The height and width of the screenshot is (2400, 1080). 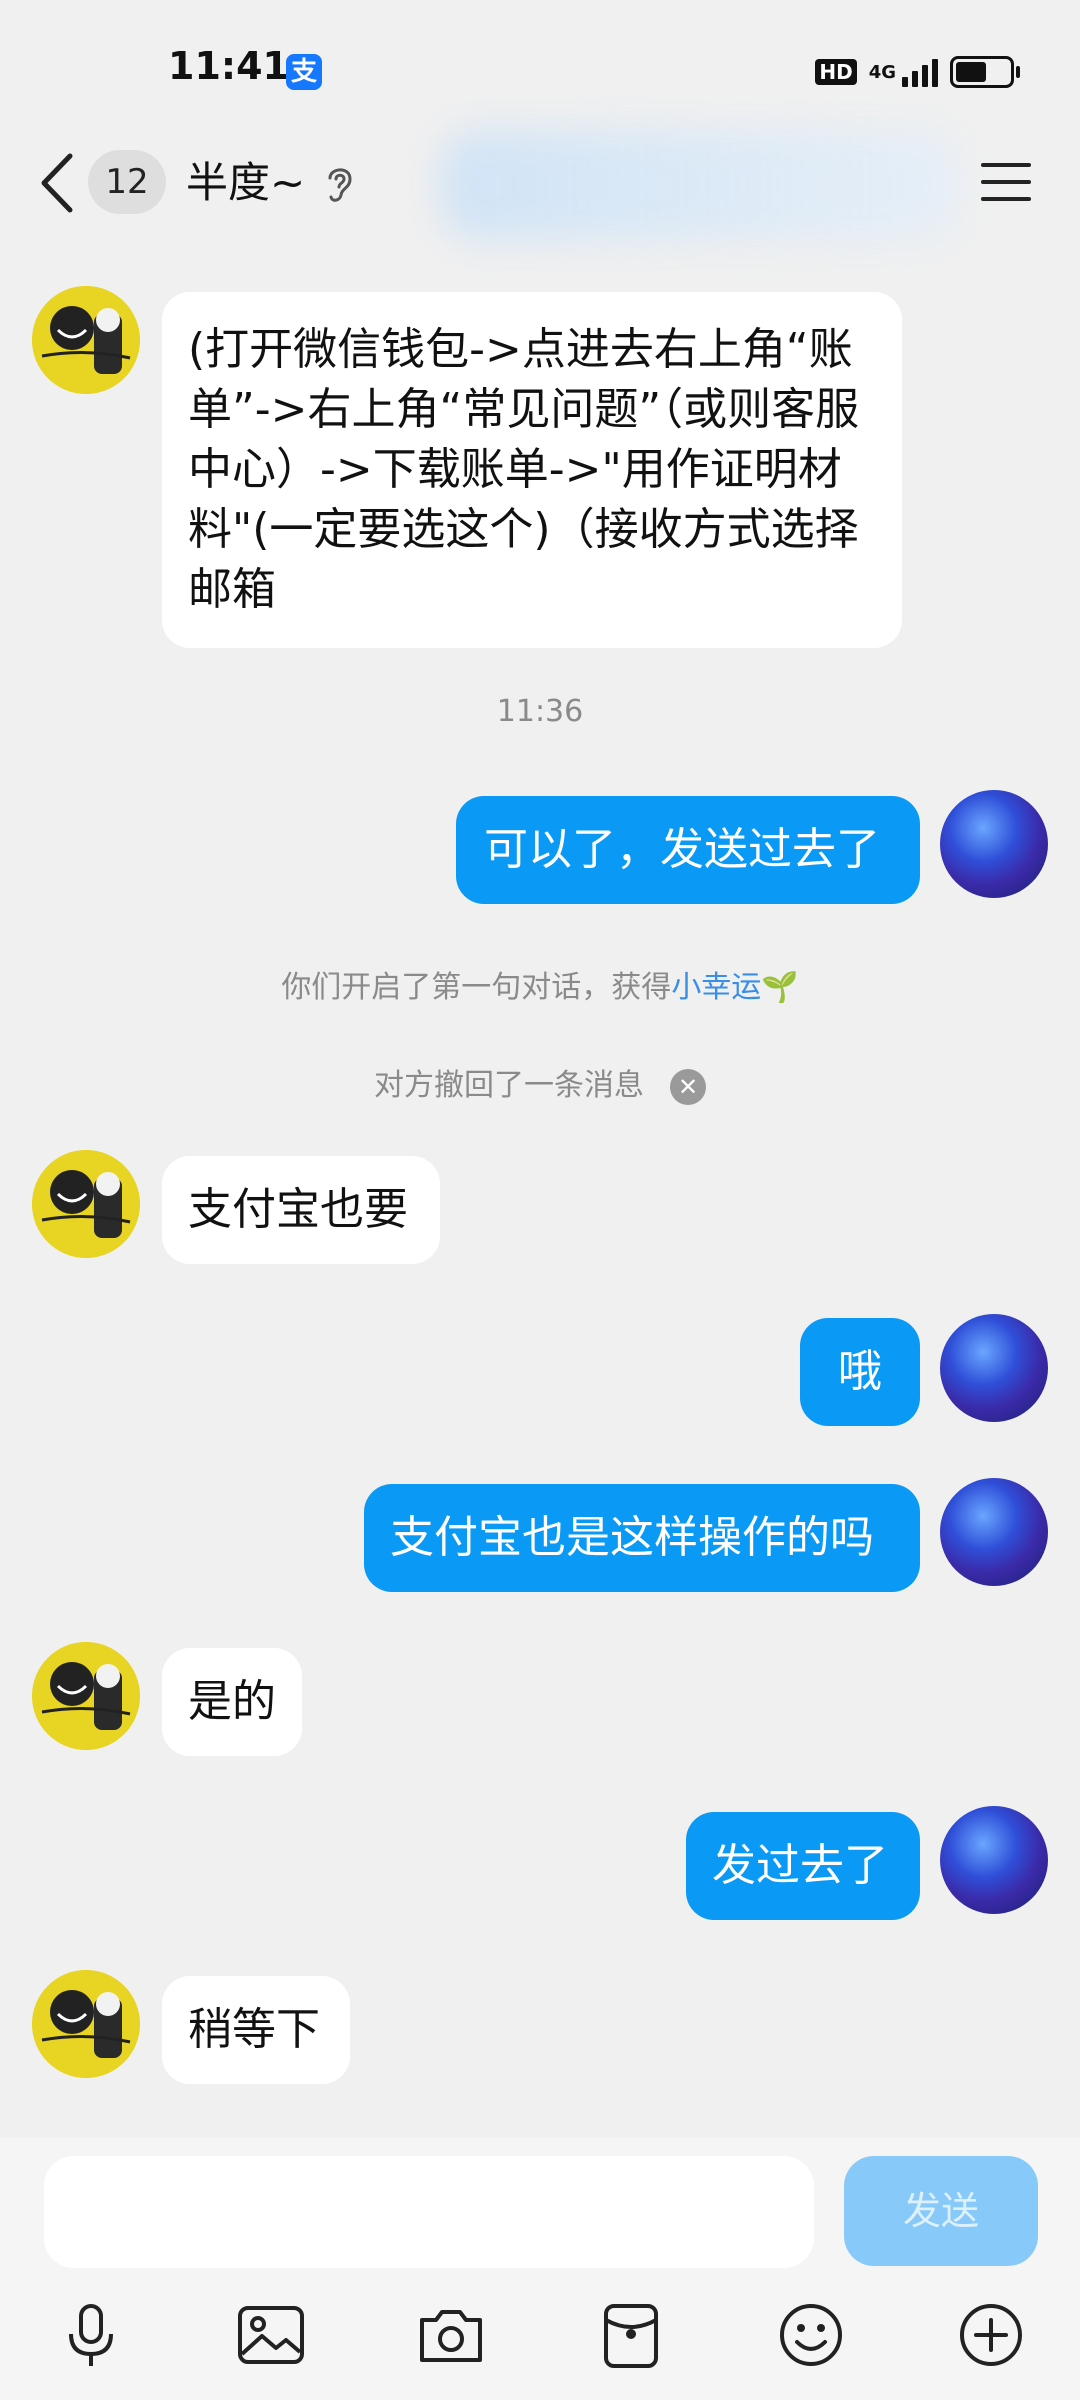 What do you see at coordinates (882, 72) in the screenshot?
I see `network-type: 4G` at bounding box center [882, 72].